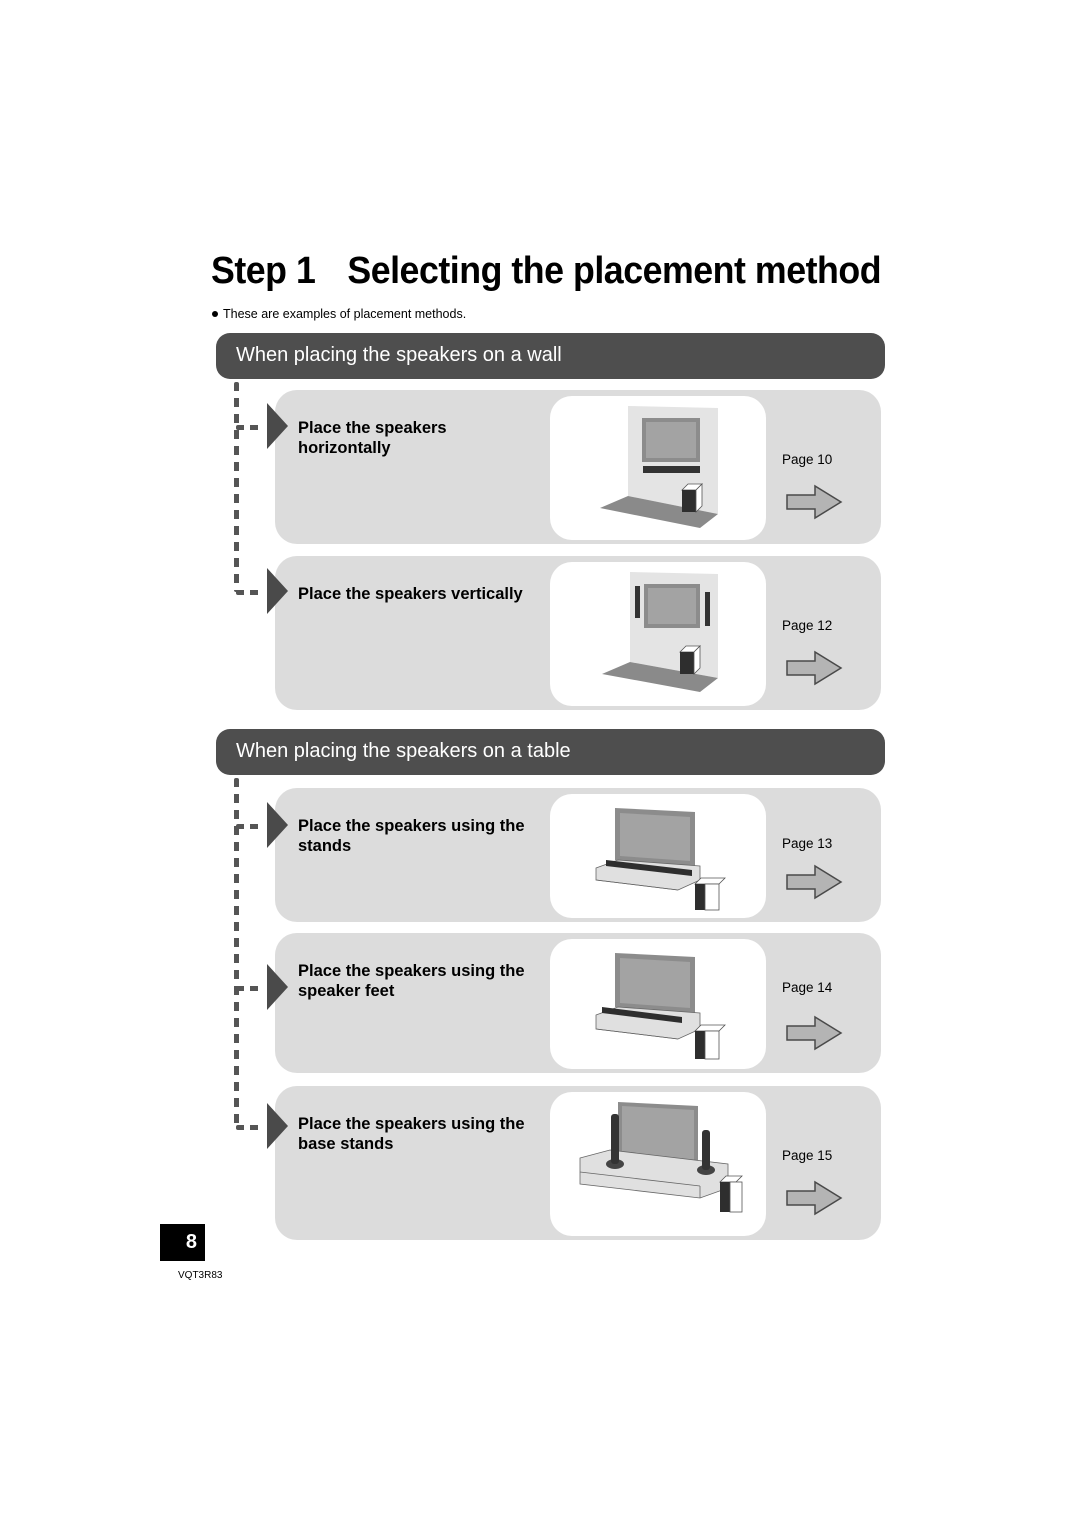 This screenshot has height=1527, width=1080. What do you see at coordinates (372, 438) in the screenshot?
I see `placement-label: Place the speakers horizontally` at bounding box center [372, 438].